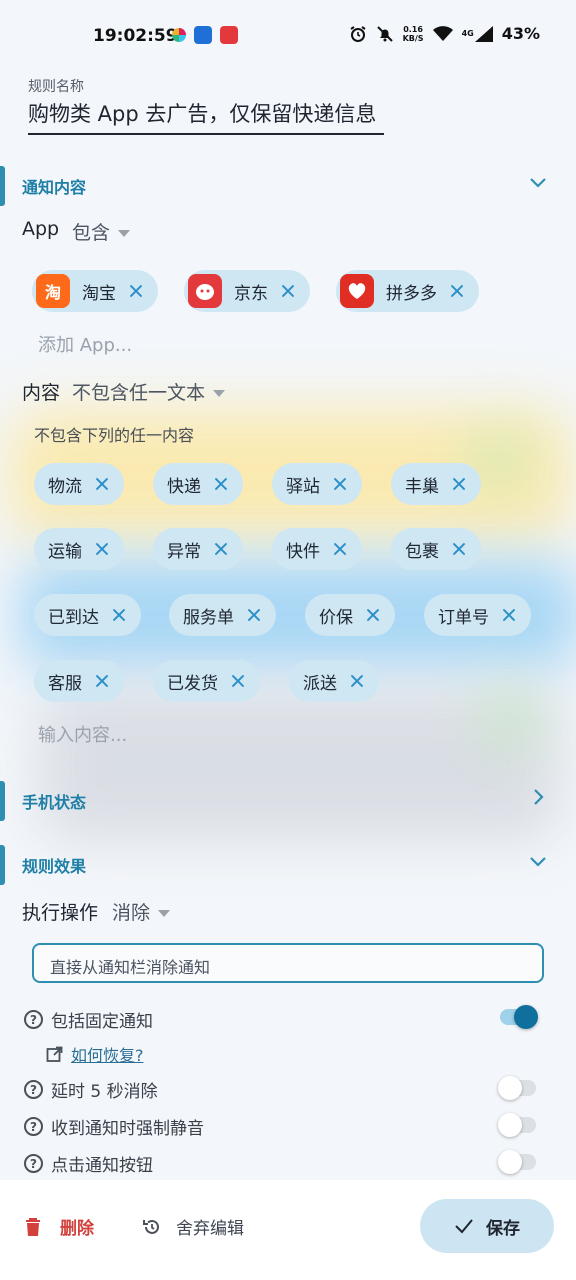  I want to click on recover-link: 如何恢复?, so click(95, 1054).